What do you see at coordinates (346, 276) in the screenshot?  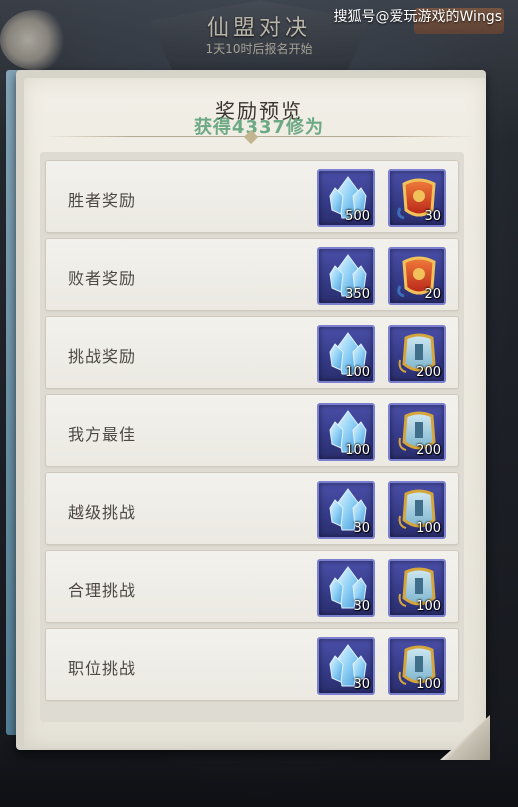 I see `reward-item: 350` at bounding box center [346, 276].